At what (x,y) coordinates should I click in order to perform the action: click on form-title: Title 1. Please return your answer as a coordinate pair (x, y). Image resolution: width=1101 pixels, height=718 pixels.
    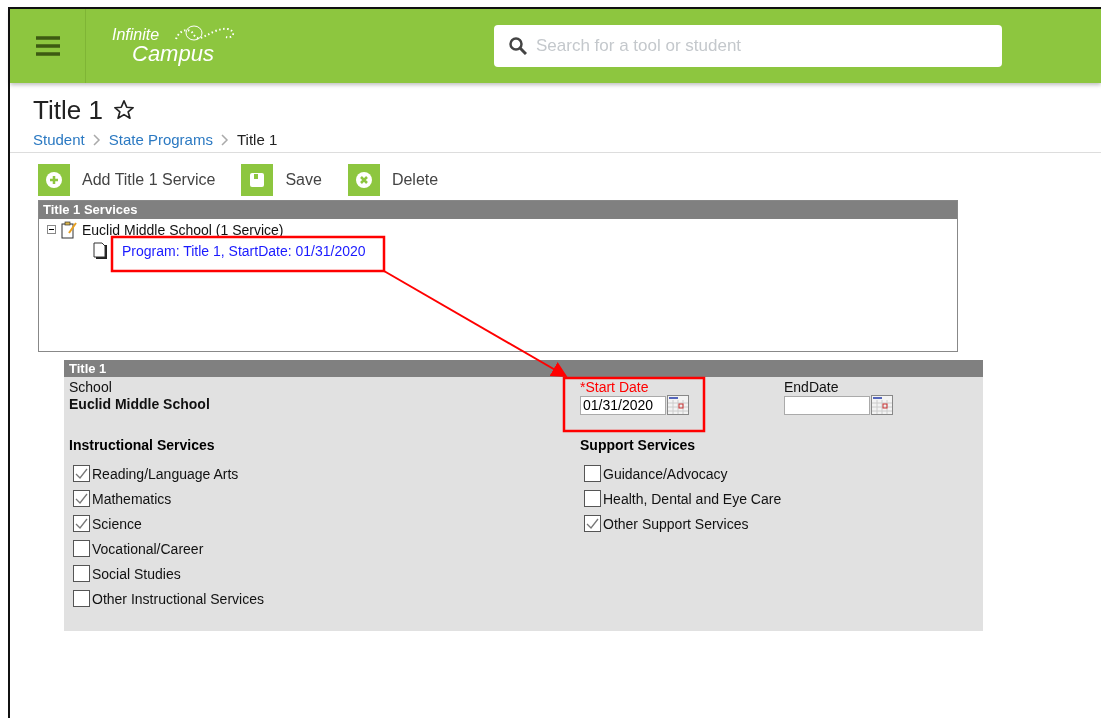
    Looking at the image, I should click on (523, 368).